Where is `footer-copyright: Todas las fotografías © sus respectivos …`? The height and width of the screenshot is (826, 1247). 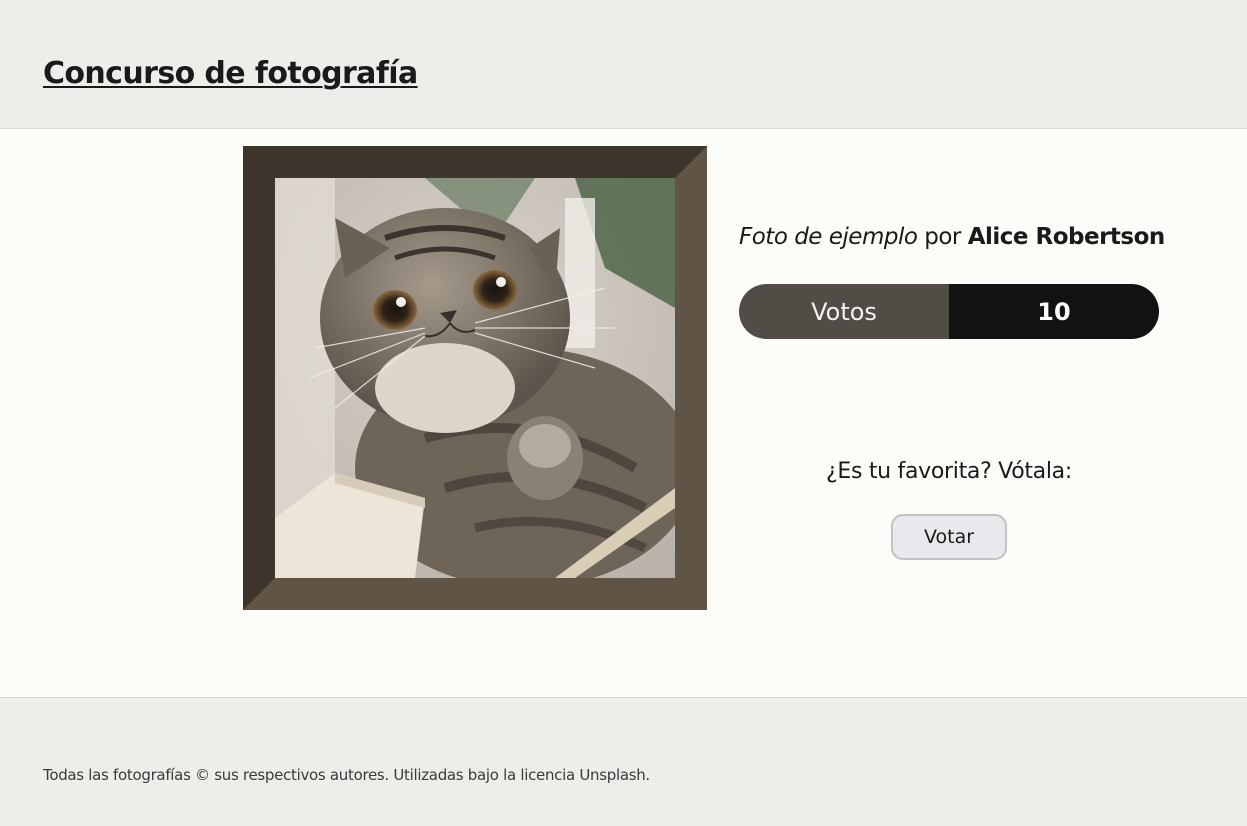 footer-copyright: Todas las fotografías © sus respectivos … is located at coordinates (346, 775).